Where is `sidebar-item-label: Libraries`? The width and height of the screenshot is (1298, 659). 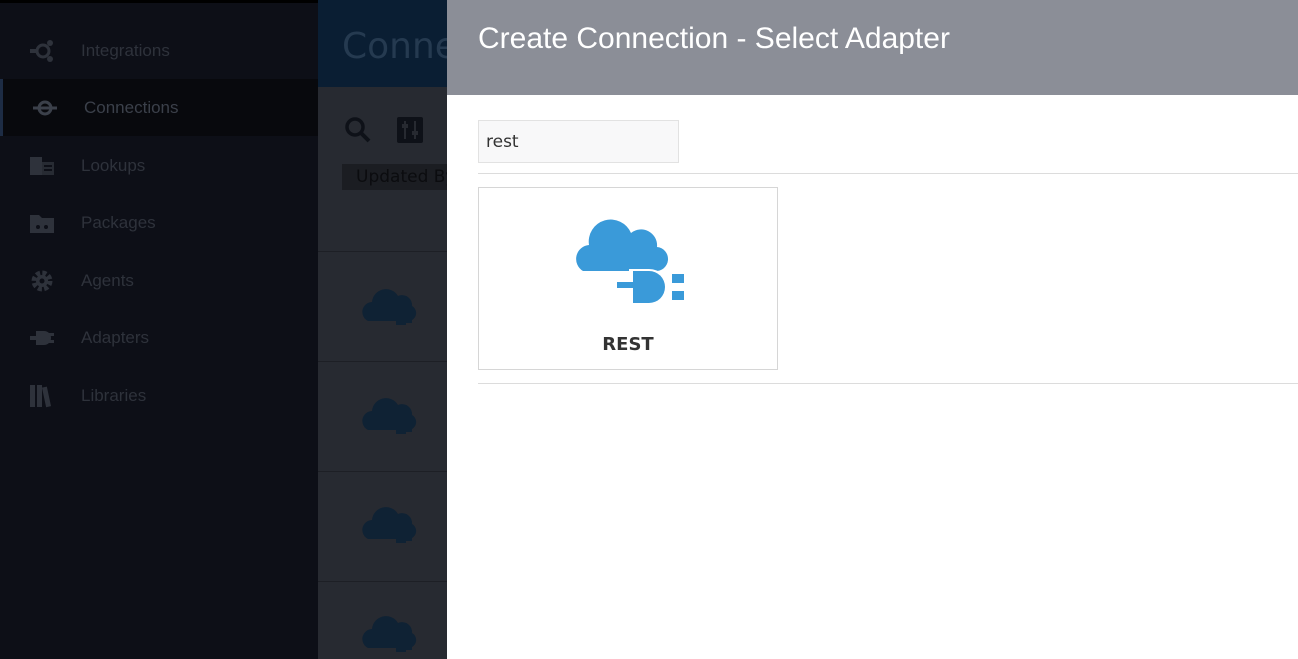 sidebar-item-label: Libraries is located at coordinates (114, 395).